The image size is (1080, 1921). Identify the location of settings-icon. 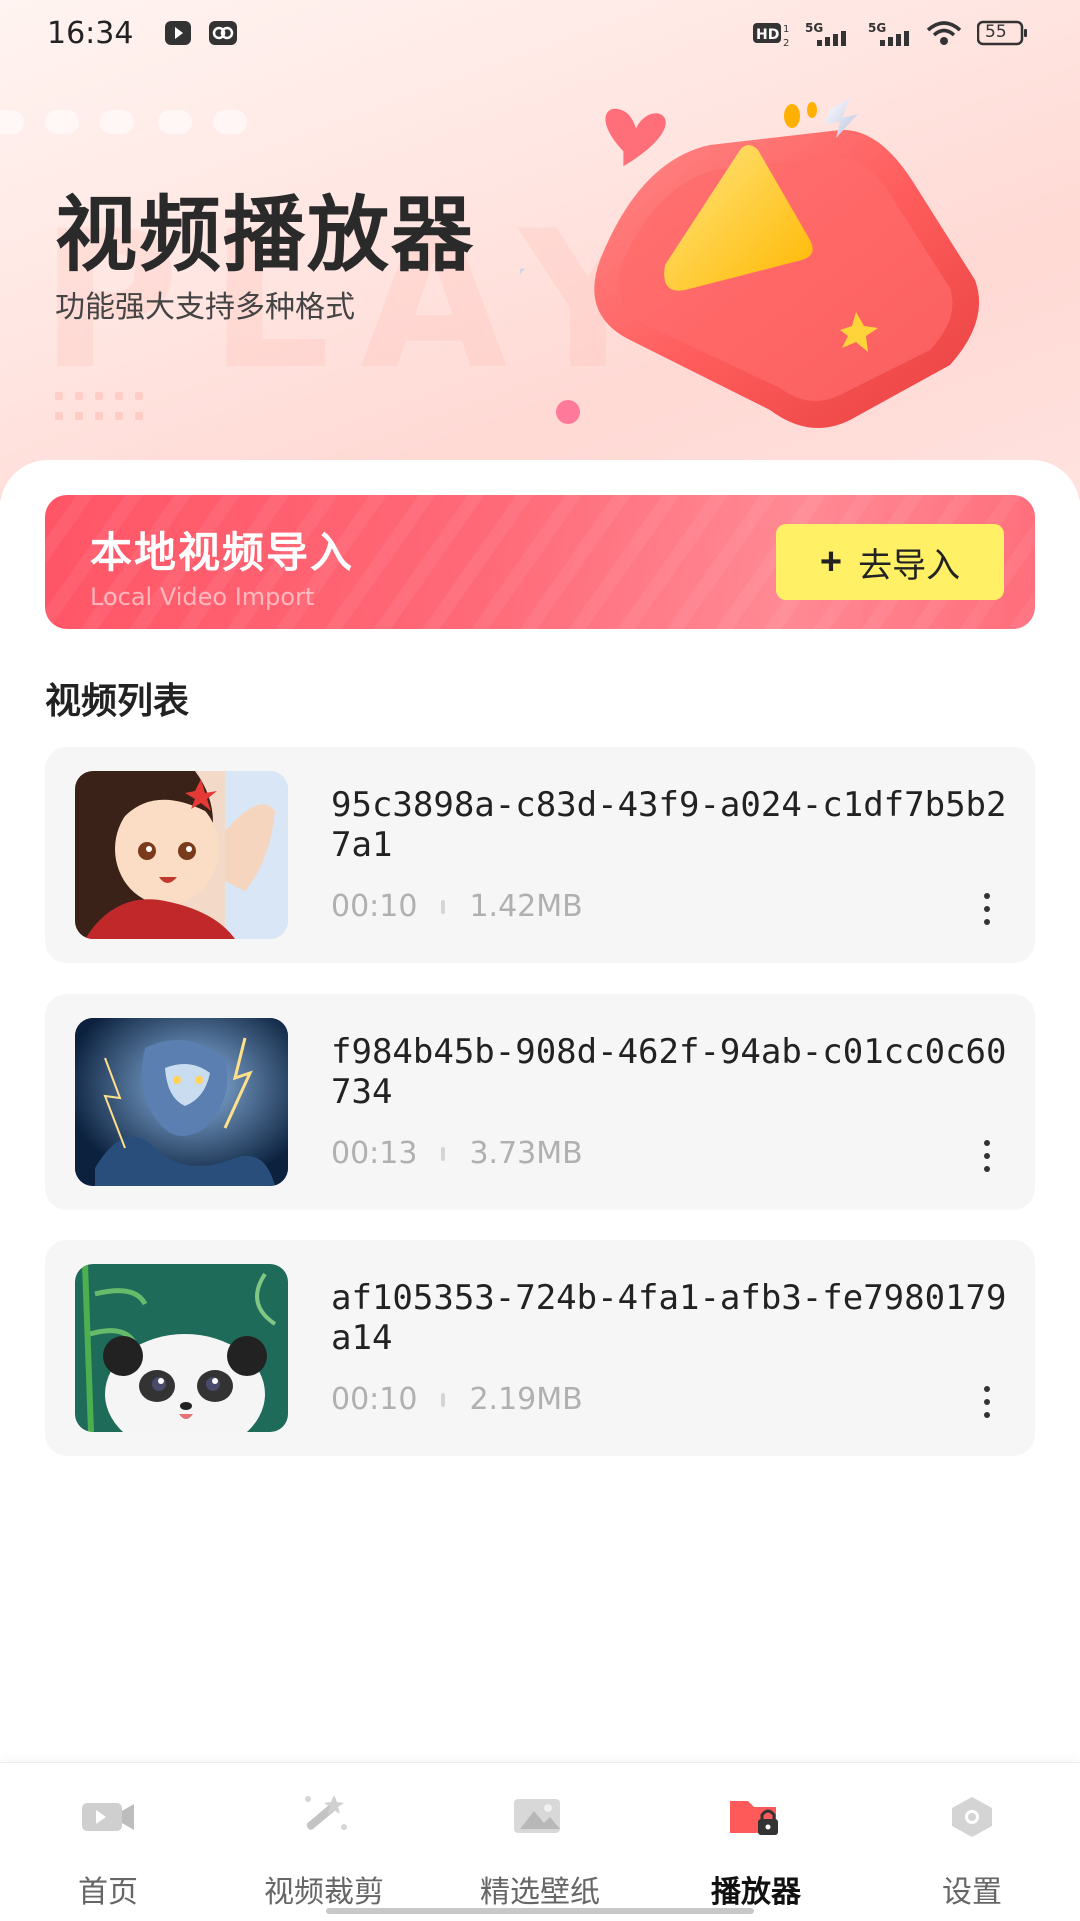
(972, 1817).